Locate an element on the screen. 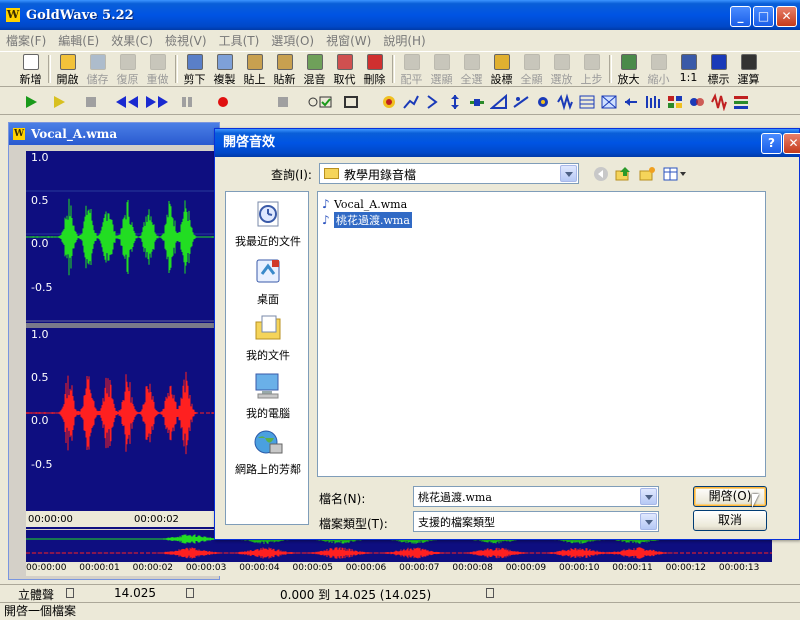 This screenshot has height=620, width=800. file-item: ♪ Vocal_A.wma is located at coordinates (364, 204).